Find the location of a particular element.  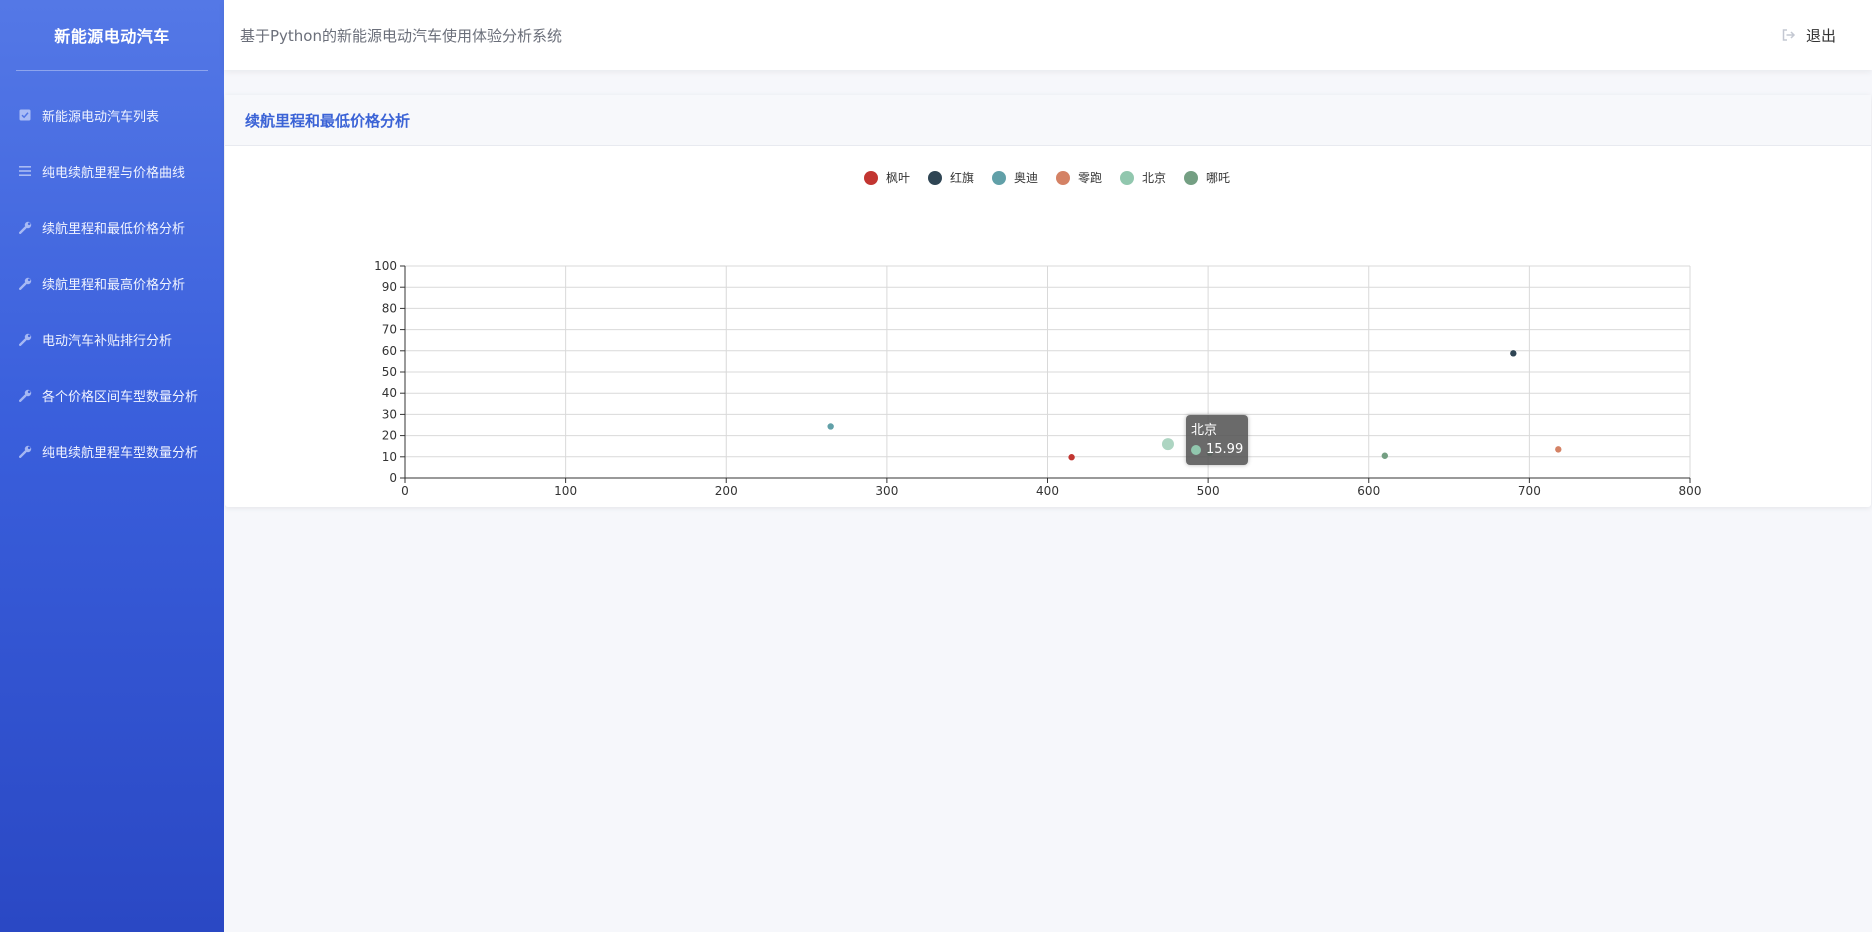

sidebar-item-label: 各个价格区间车型数量分析 is located at coordinates (120, 397).